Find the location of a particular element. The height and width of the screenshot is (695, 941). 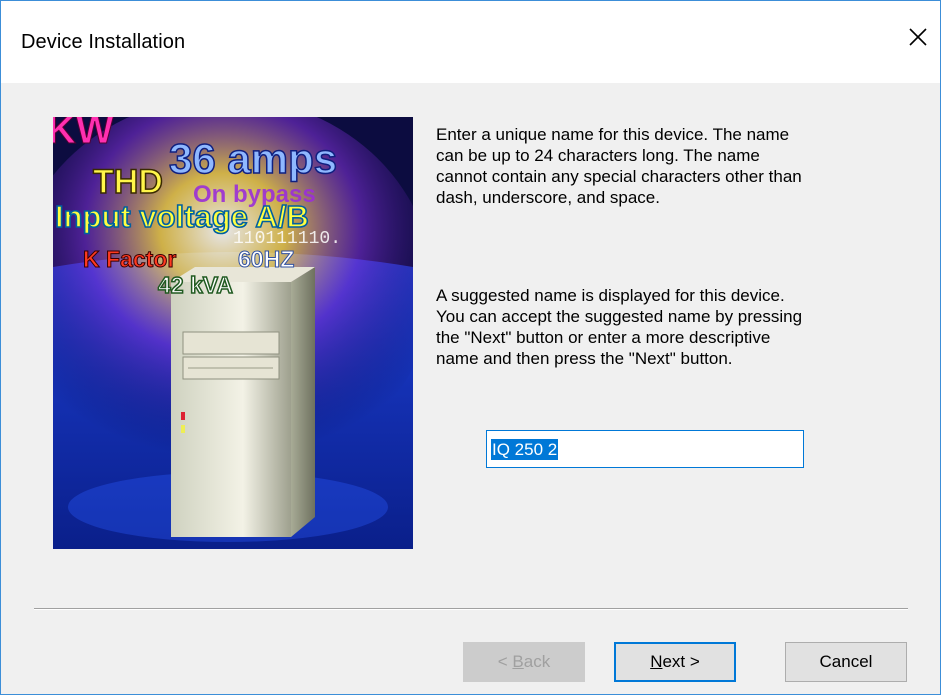

cancel-button: Cancel is located at coordinates (846, 662).